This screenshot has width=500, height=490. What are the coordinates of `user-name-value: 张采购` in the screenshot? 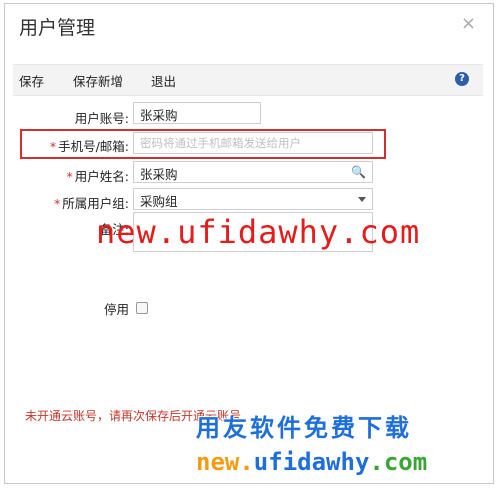 It's located at (159, 174).